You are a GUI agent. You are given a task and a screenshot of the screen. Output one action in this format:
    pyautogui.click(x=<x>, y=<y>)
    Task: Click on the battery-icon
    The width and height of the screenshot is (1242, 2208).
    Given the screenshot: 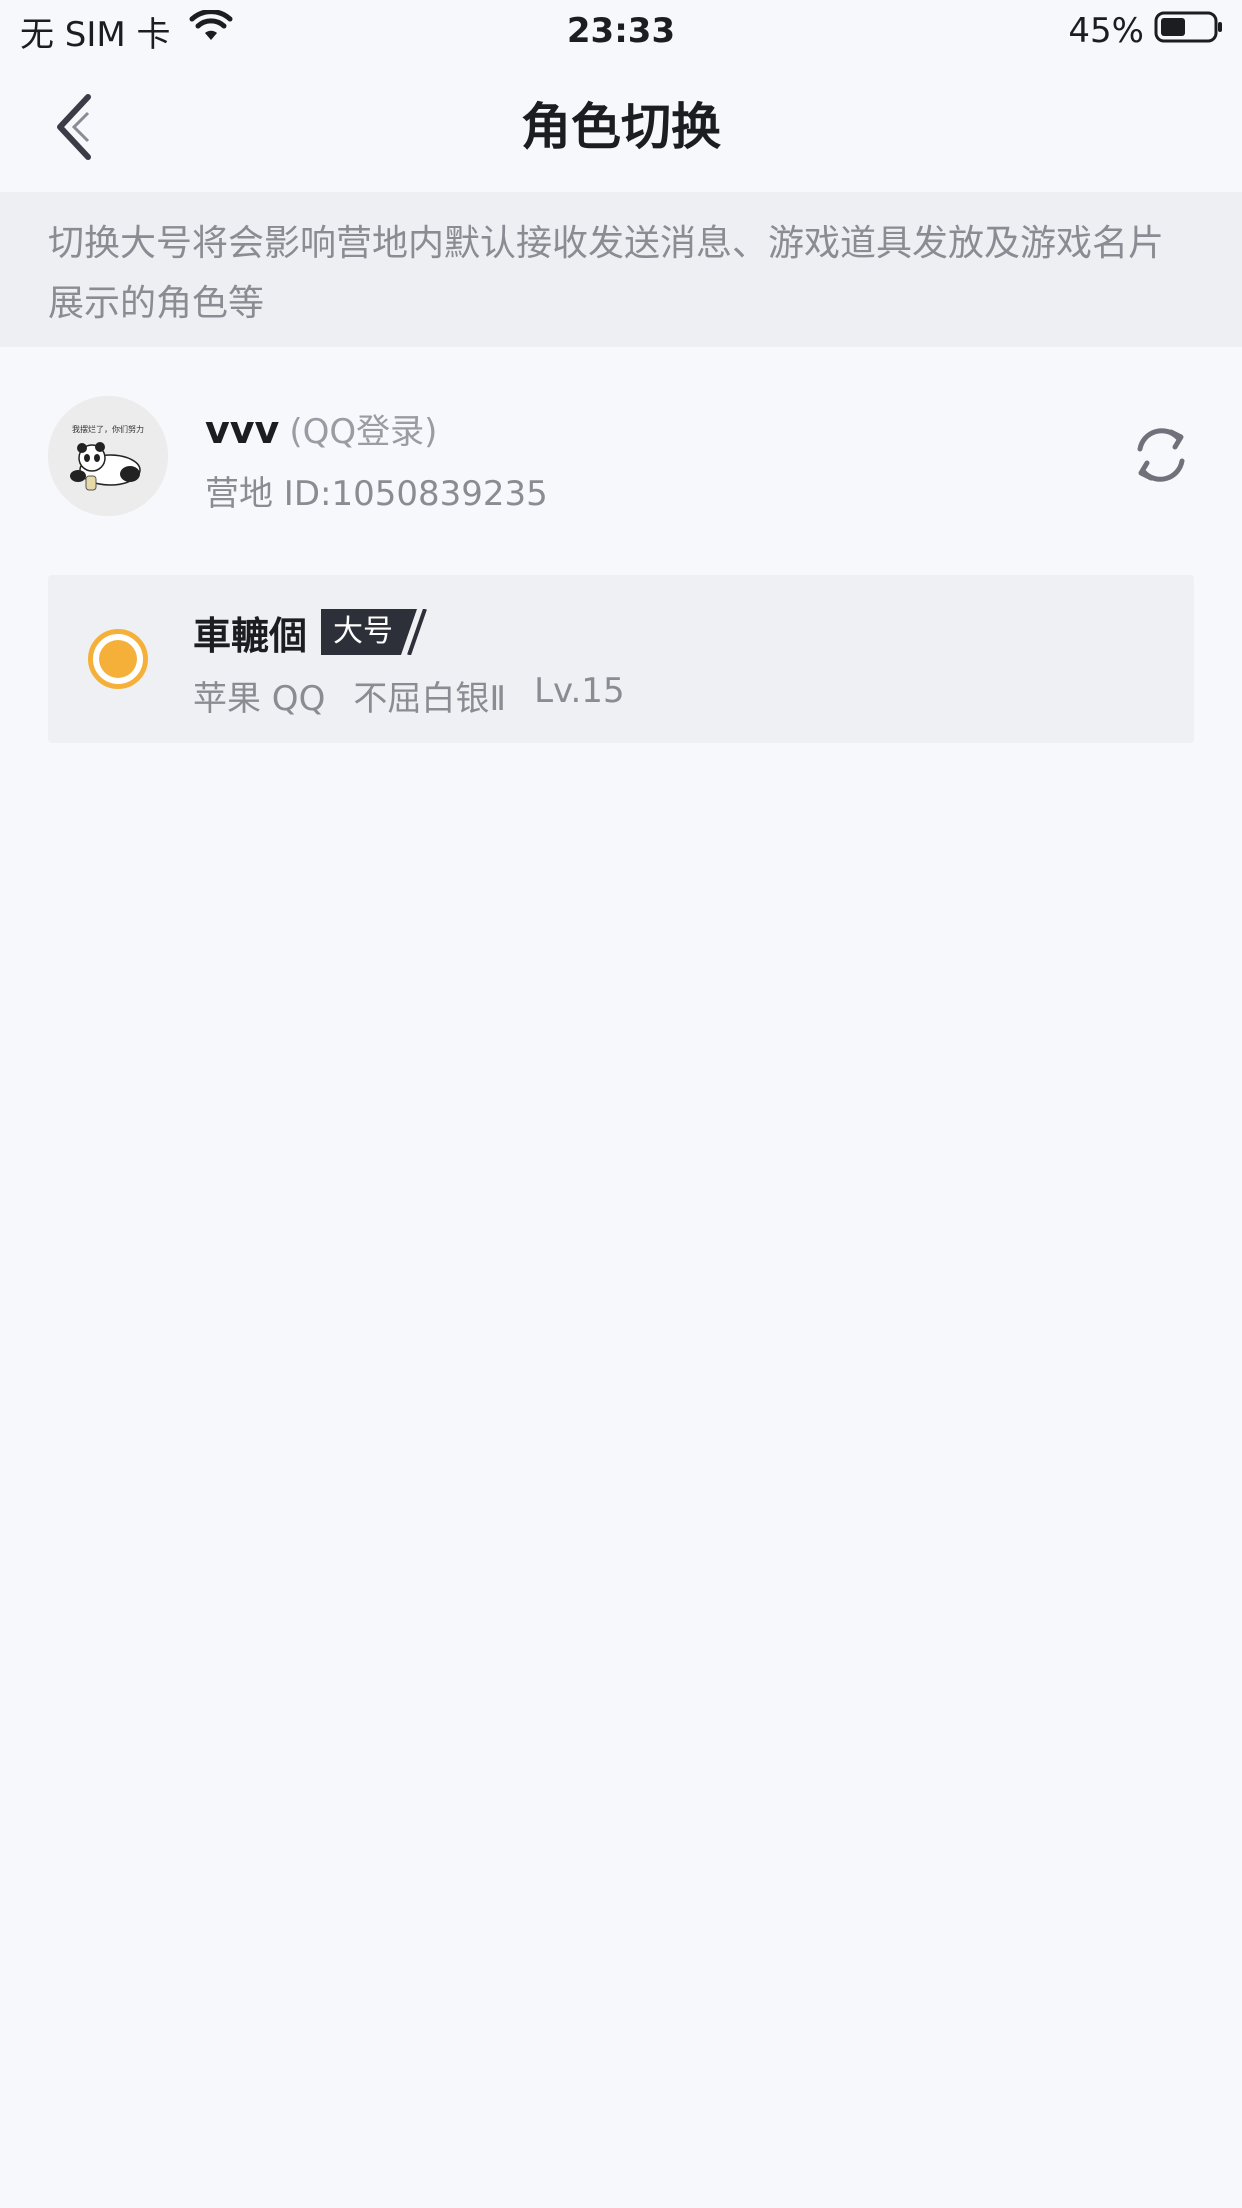 What is the action you would take?
    pyautogui.click(x=1189, y=31)
    